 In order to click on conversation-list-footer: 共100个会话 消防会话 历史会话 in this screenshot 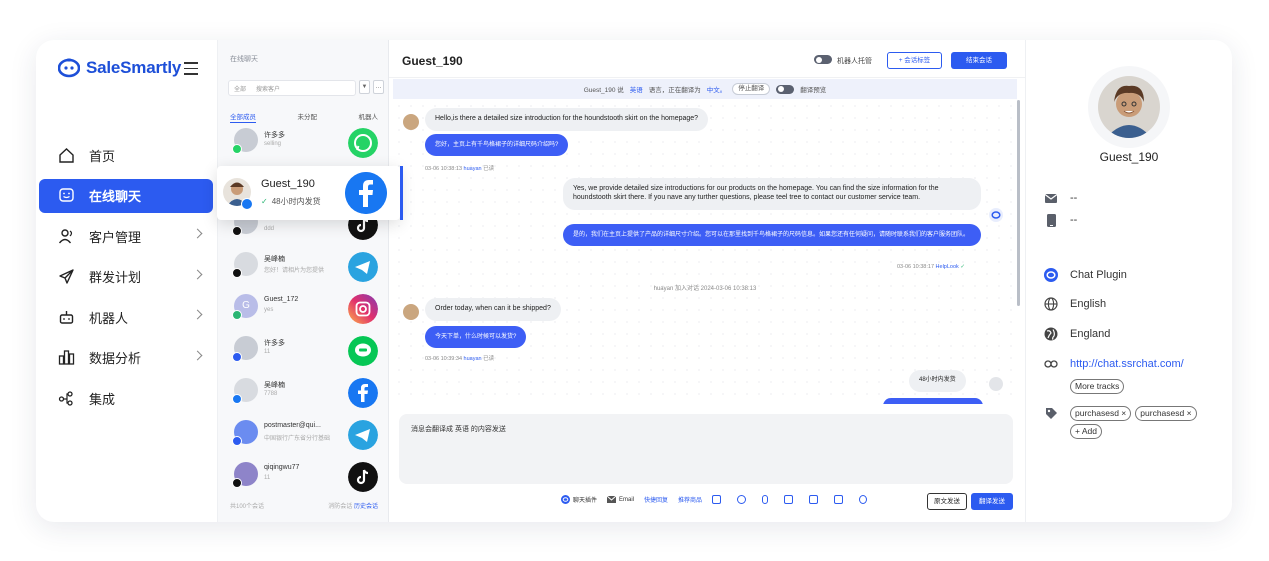, I will do `click(304, 505)`.